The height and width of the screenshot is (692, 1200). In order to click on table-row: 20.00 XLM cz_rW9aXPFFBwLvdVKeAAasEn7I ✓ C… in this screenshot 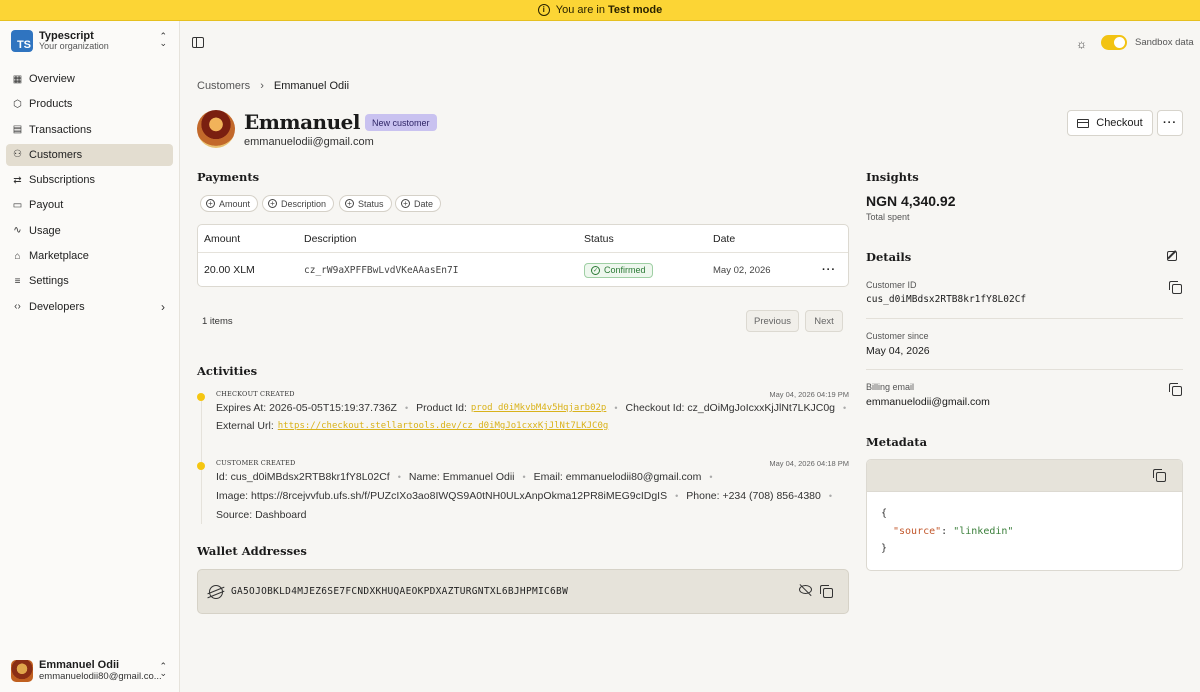, I will do `click(523, 269)`.